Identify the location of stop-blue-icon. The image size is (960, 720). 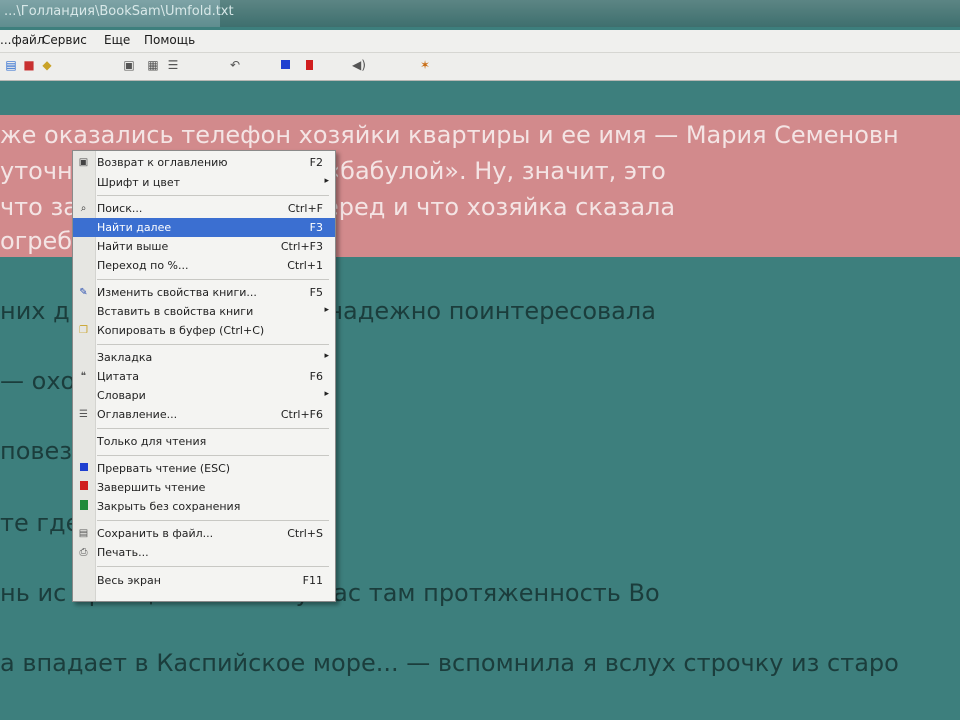
(83, 468).